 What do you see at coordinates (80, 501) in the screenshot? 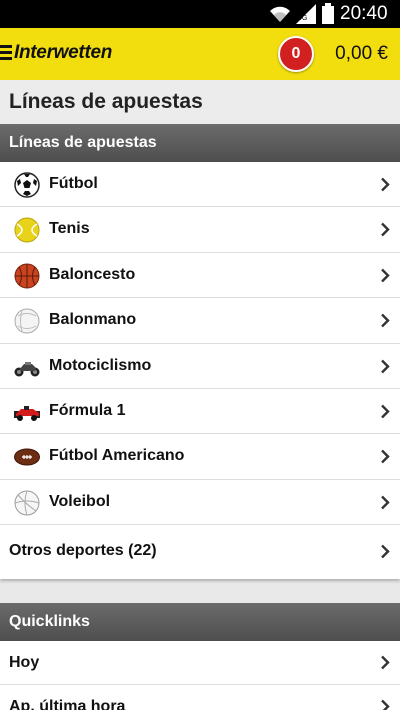
I see `list-item-label: Voleibol` at bounding box center [80, 501].